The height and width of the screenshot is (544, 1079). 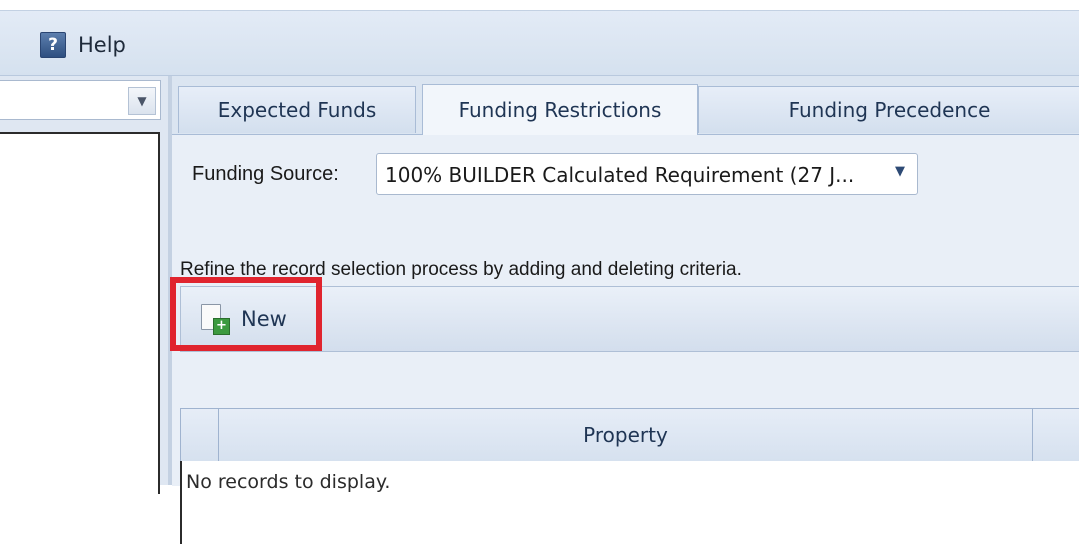 What do you see at coordinates (200, 435) in the screenshot?
I see `row-indicator-header` at bounding box center [200, 435].